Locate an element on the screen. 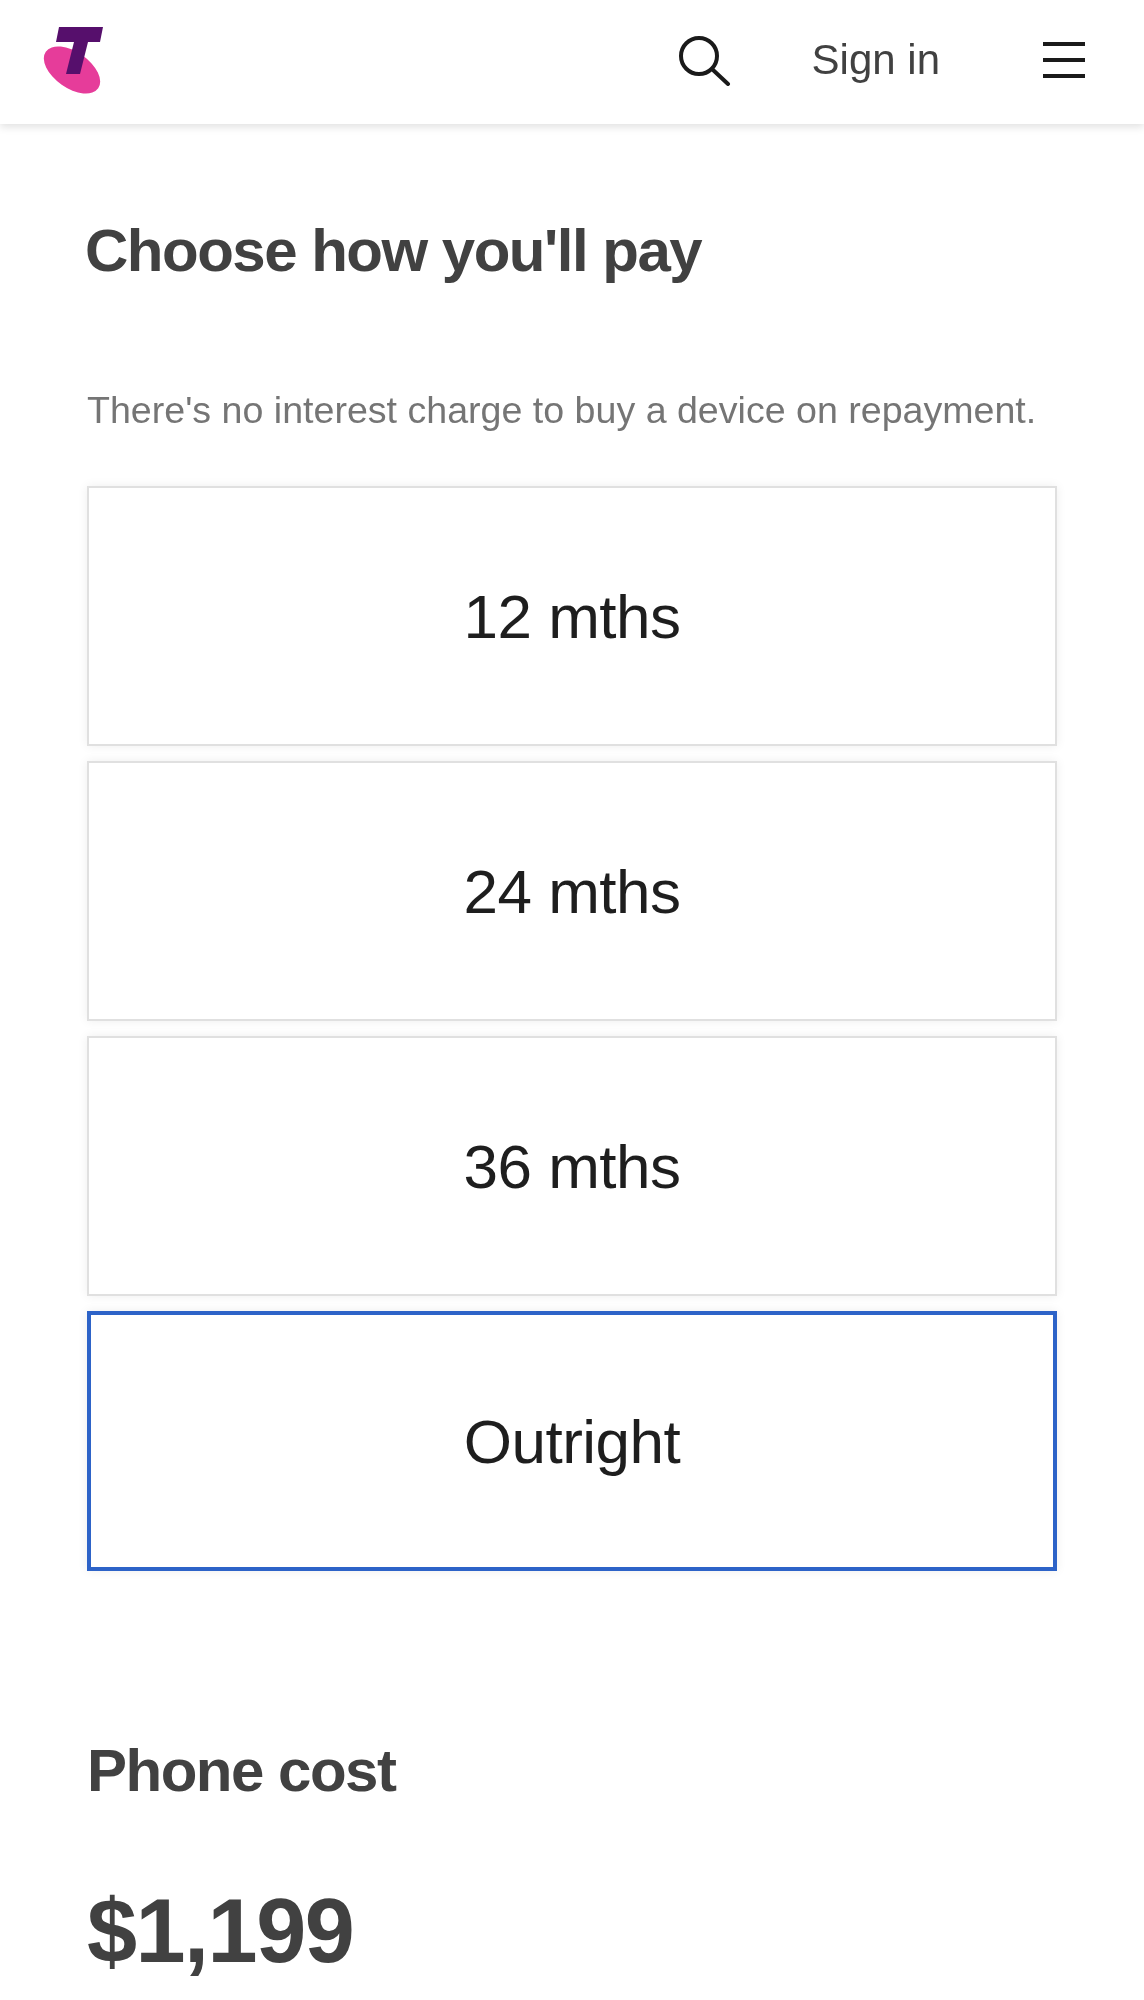  payment-option: 24 mths is located at coordinates (572, 891).